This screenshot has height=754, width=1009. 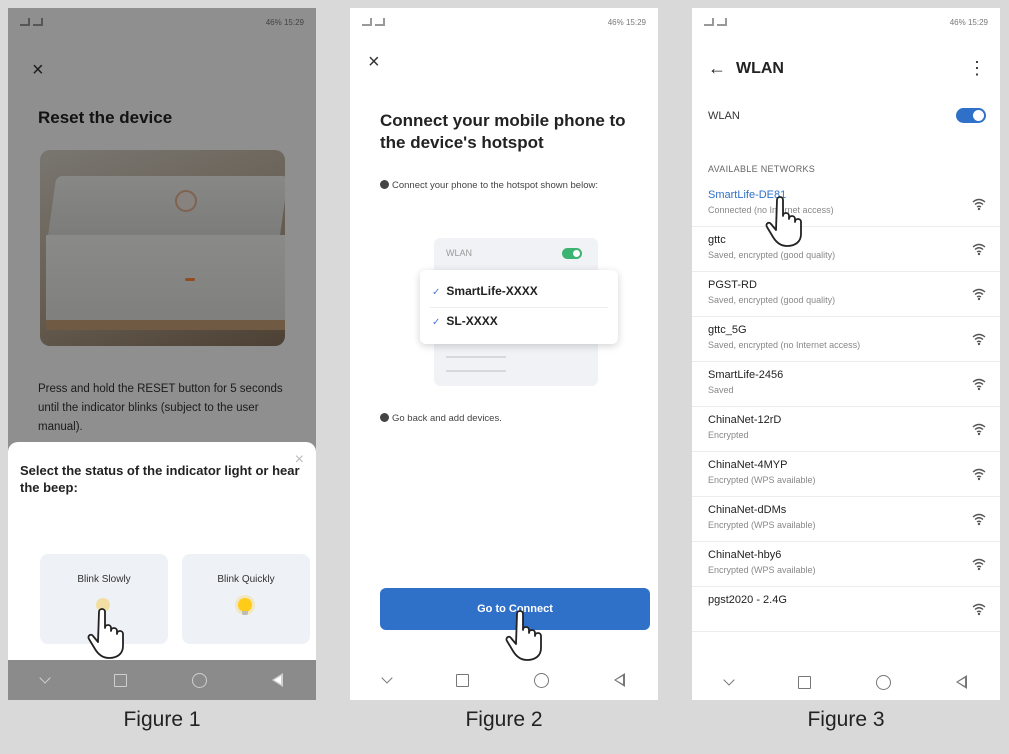 I want to click on blink-quickly-option: Blink Quickly, so click(x=246, y=599).